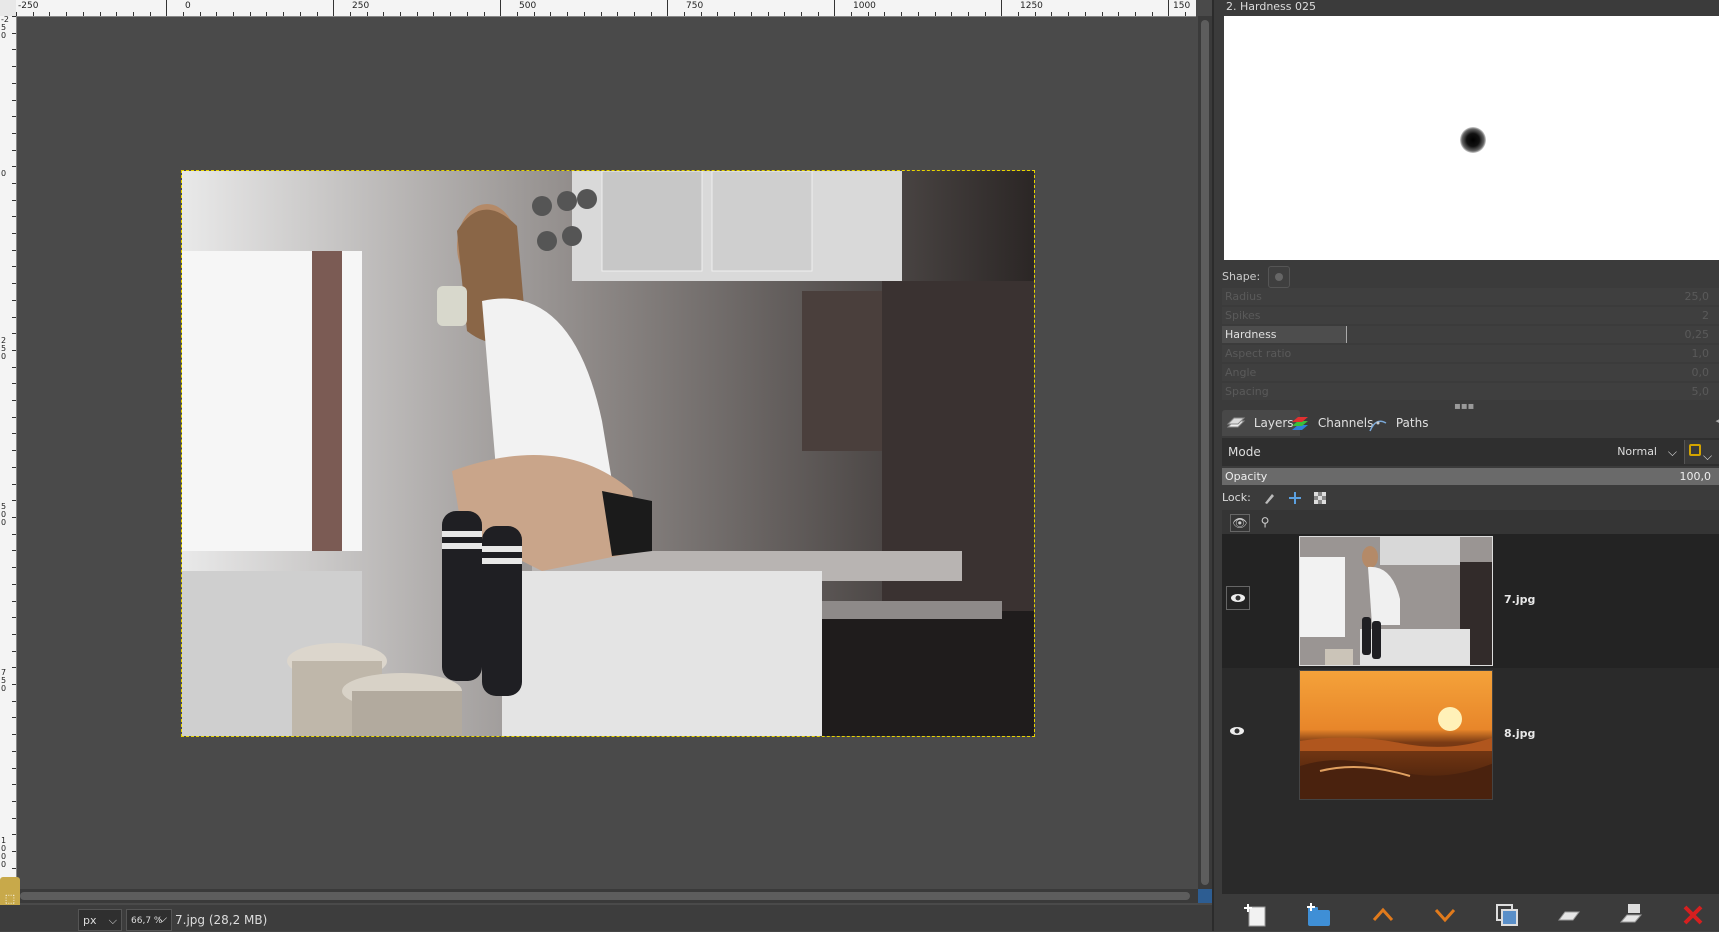 This screenshot has height=932, width=1719. What do you see at coordinates (1320, 498) in the screenshot?
I see `lock-alpha-icon` at bounding box center [1320, 498].